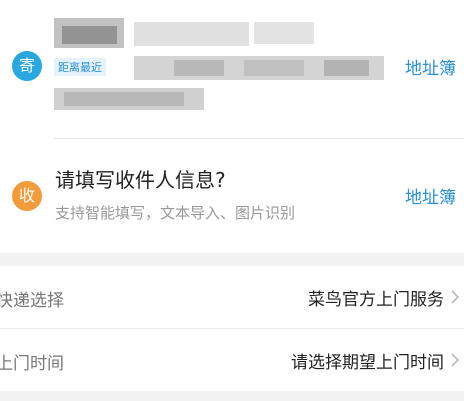 This screenshot has width=464, height=401. Describe the element at coordinates (32, 301) in the screenshot. I see `courier-label: 快递选择` at that location.